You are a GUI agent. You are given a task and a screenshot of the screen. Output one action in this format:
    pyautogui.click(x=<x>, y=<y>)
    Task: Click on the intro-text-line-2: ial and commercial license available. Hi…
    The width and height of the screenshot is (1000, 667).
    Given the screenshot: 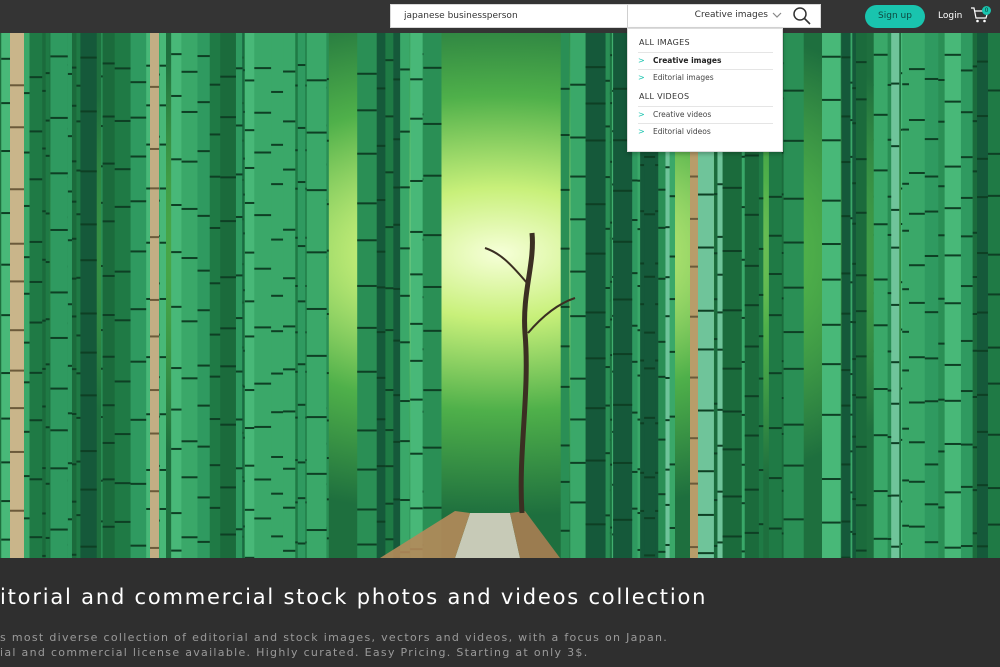 What is the action you would take?
    pyautogui.click(x=294, y=652)
    